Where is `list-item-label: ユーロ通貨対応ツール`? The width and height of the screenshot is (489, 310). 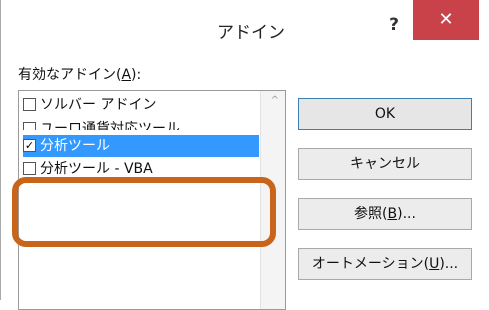
list-item-label: ユーロ通貨対応ツール is located at coordinates (110, 125).